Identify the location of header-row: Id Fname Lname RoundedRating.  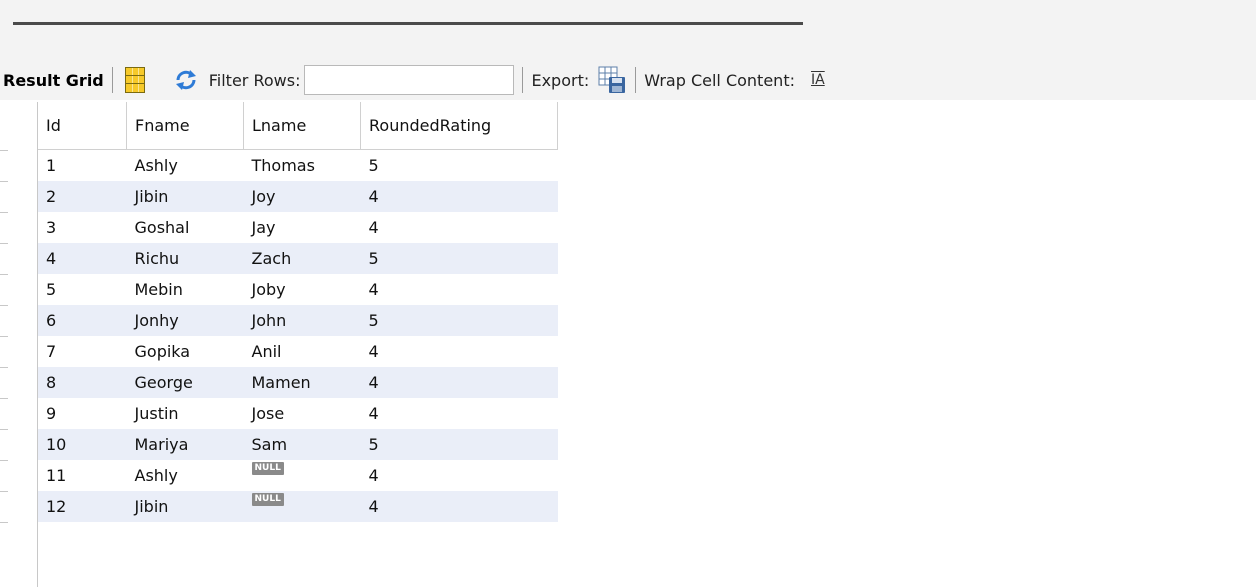
(298, 126).